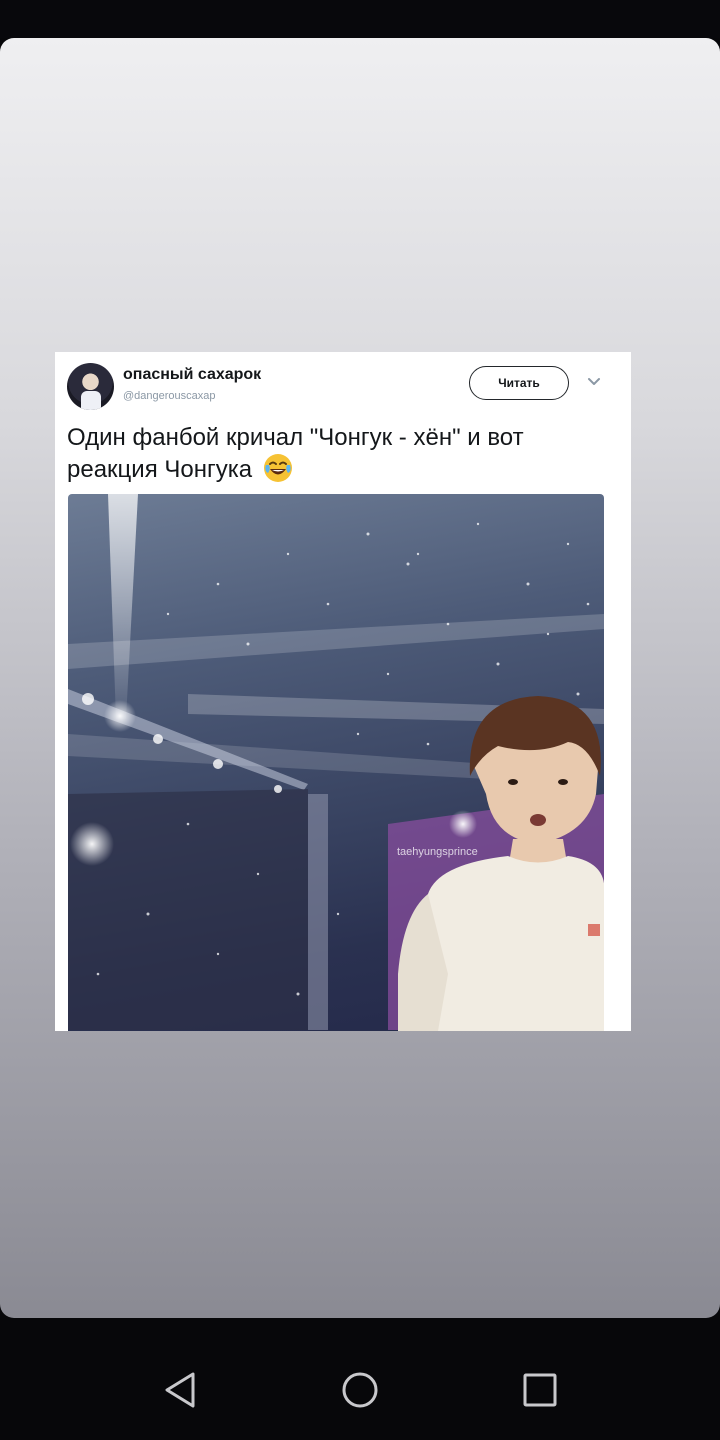 The height and width of the screenshot is (1440, 720). What do you see at coordinates (169, 396) in the screenshot?
I see `user-handle: @dangerouscaxap` at bounding box center [169, 396].